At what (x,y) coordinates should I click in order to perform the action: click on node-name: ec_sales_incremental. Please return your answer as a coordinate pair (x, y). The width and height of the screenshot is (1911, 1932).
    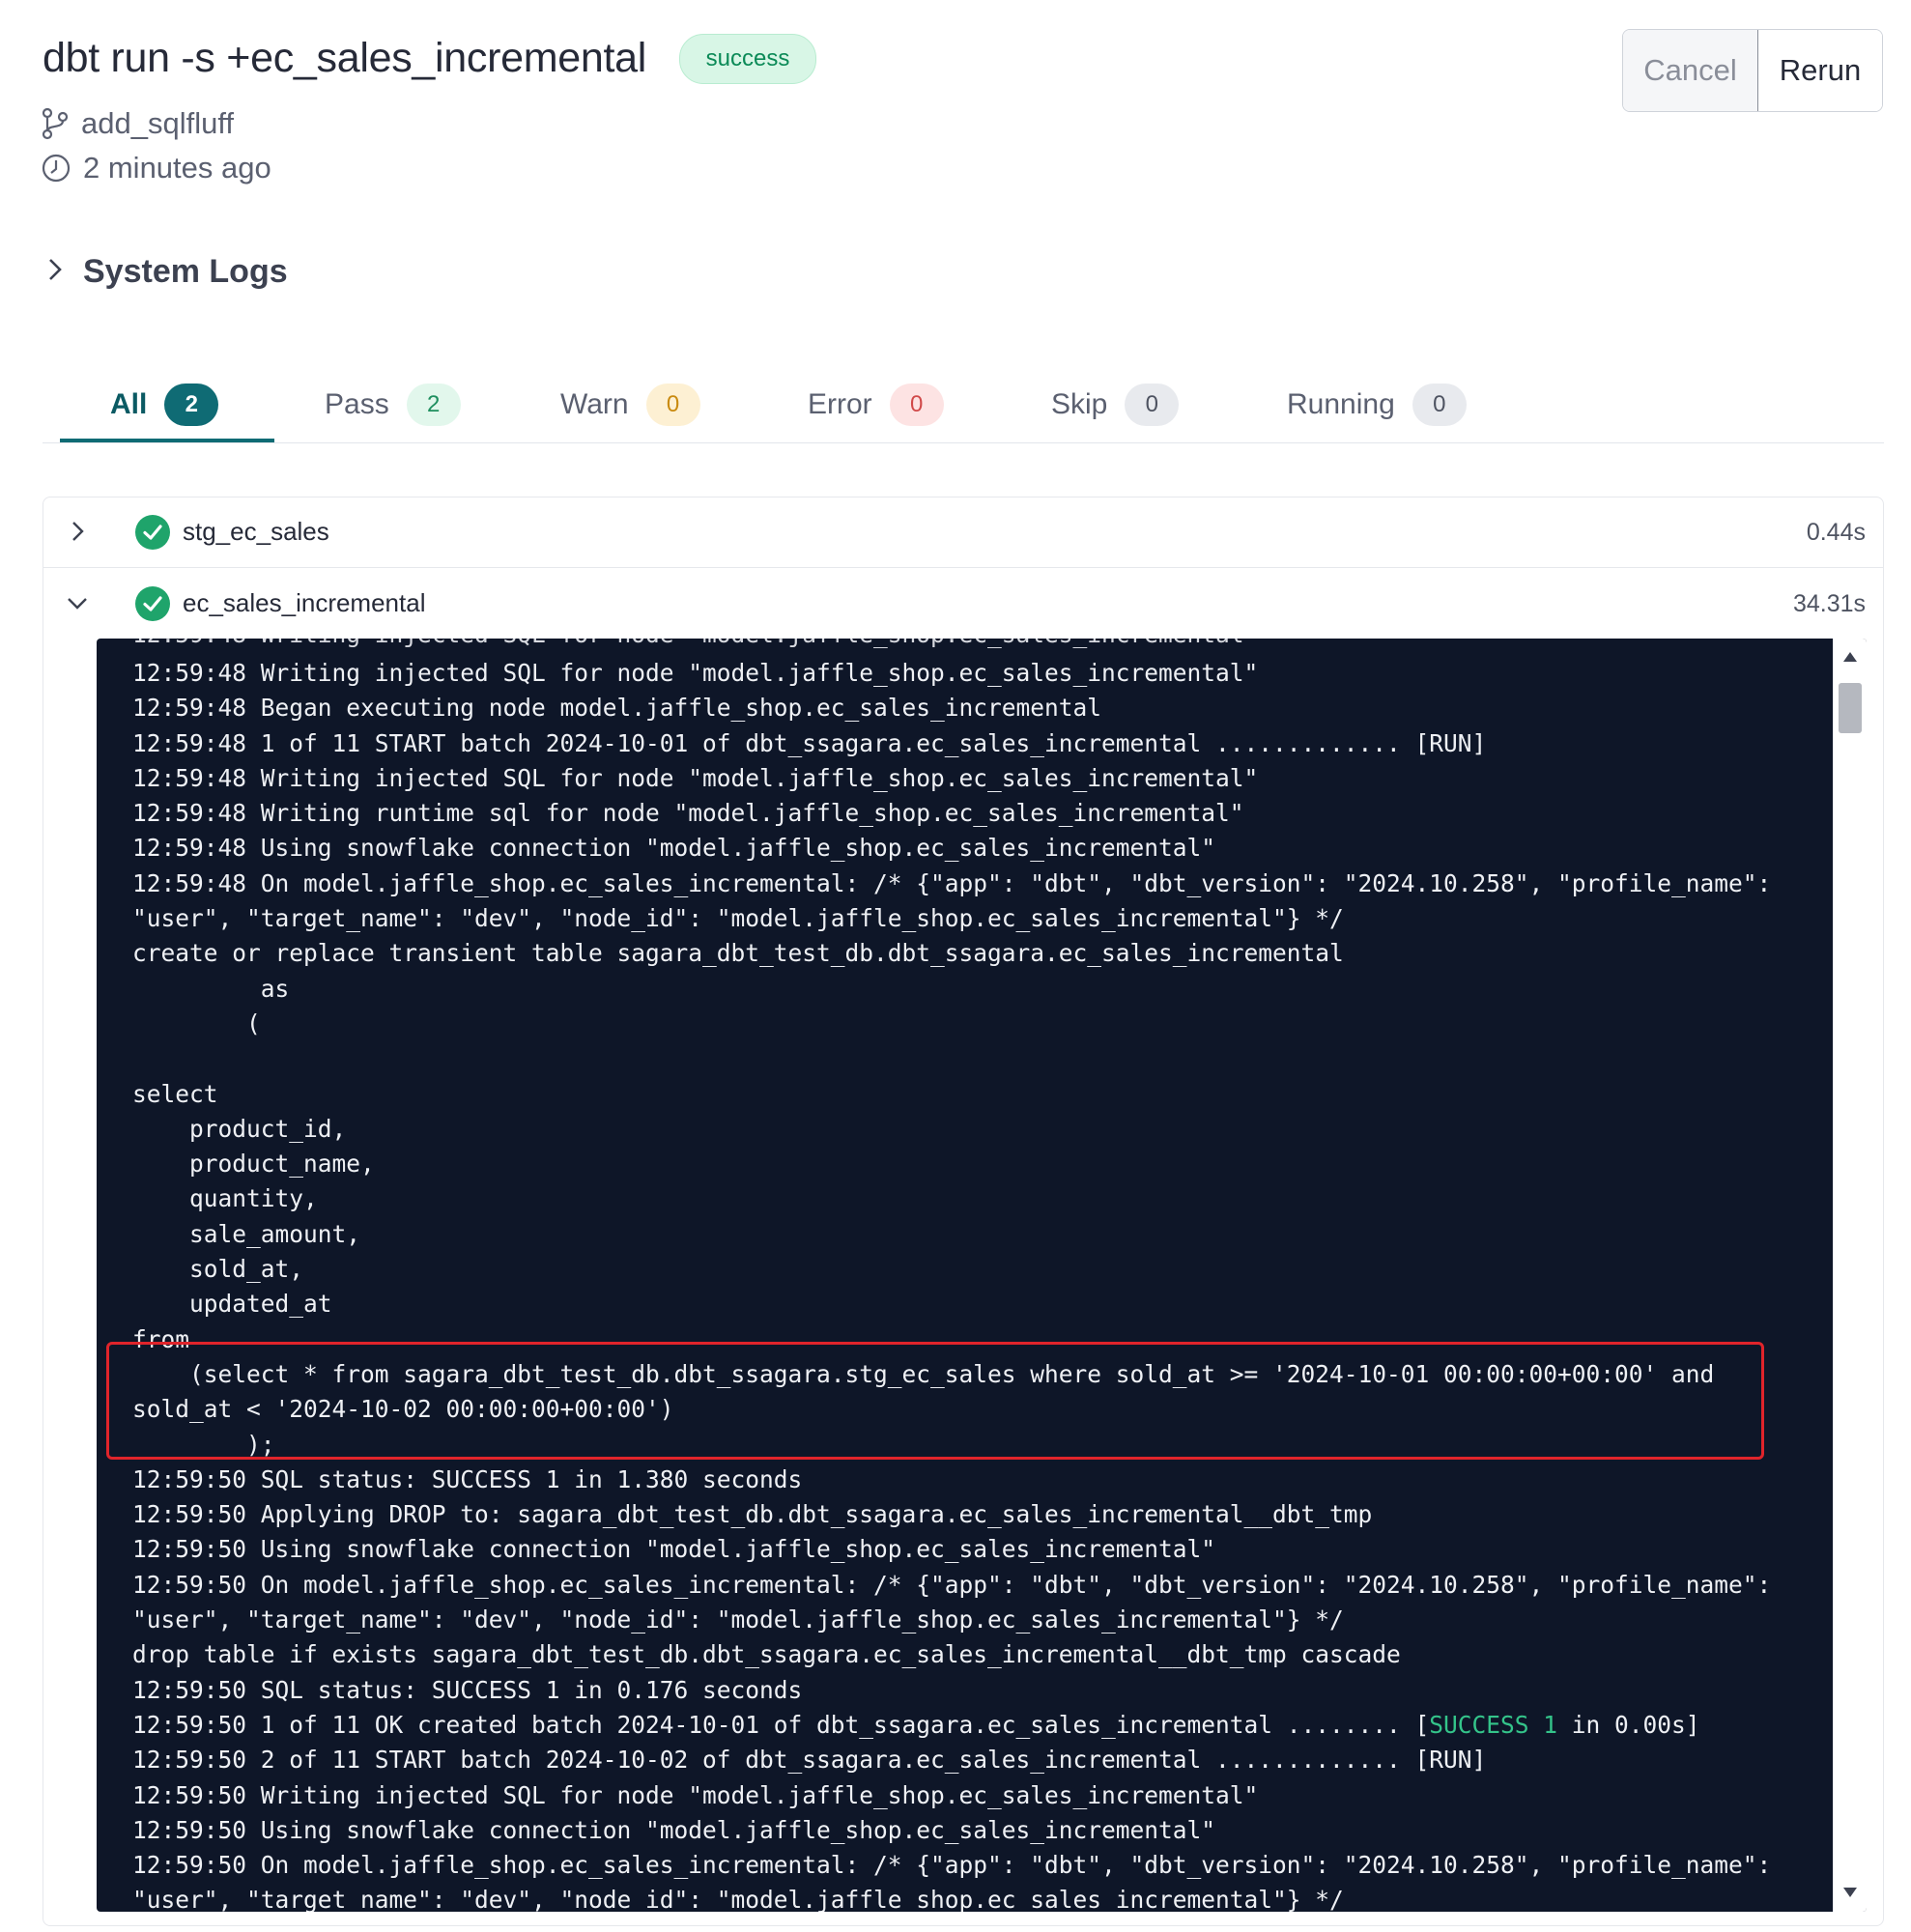
    Looking at the image, I should click on (304, 602).